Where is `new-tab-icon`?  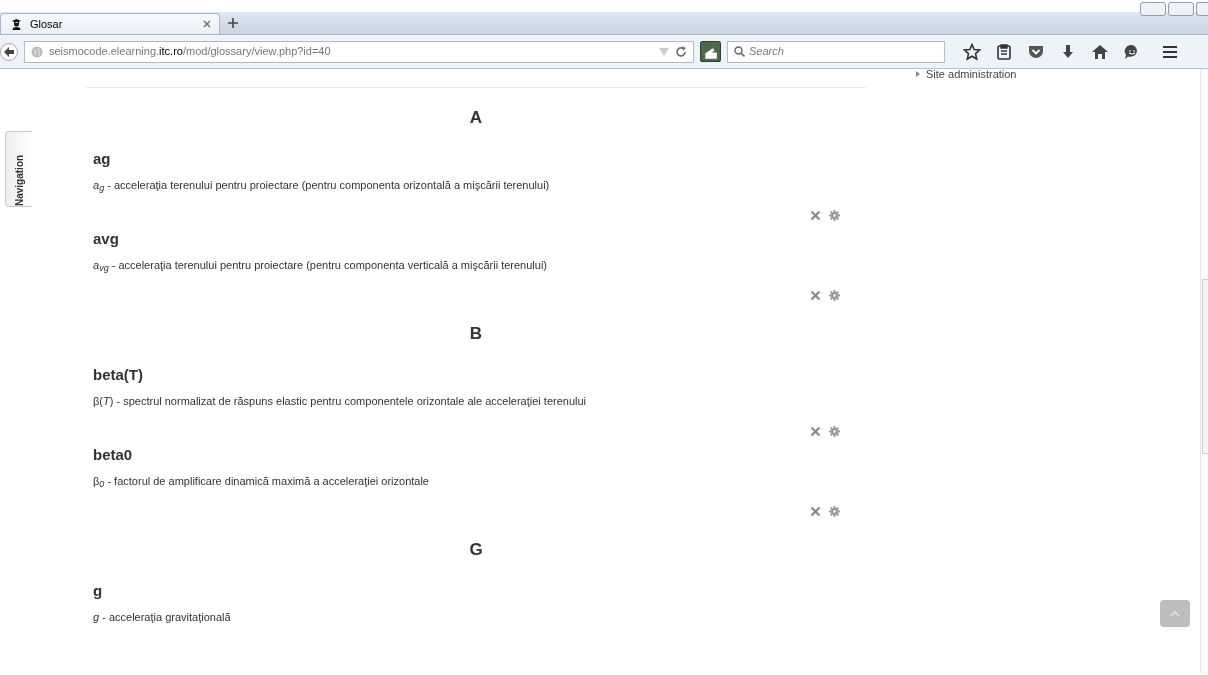 new-tab-icon is located at coordinates (233, 23).